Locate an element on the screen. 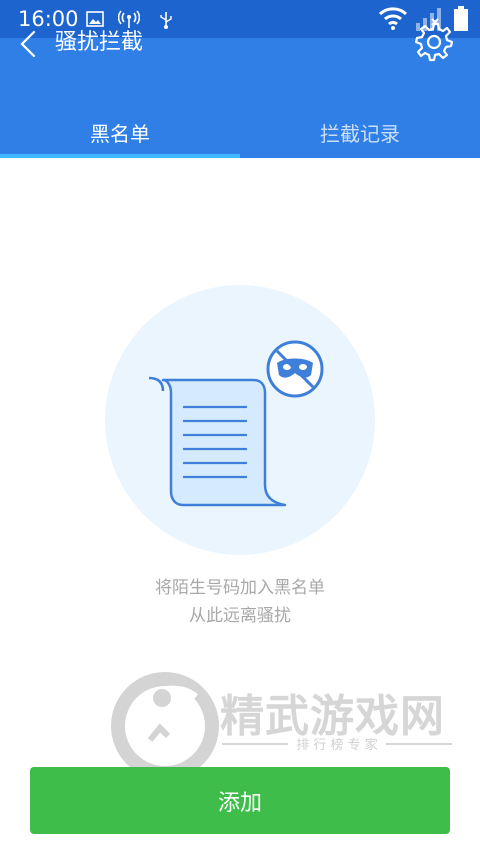  wifi-icon is located at coordinates (393, 18).